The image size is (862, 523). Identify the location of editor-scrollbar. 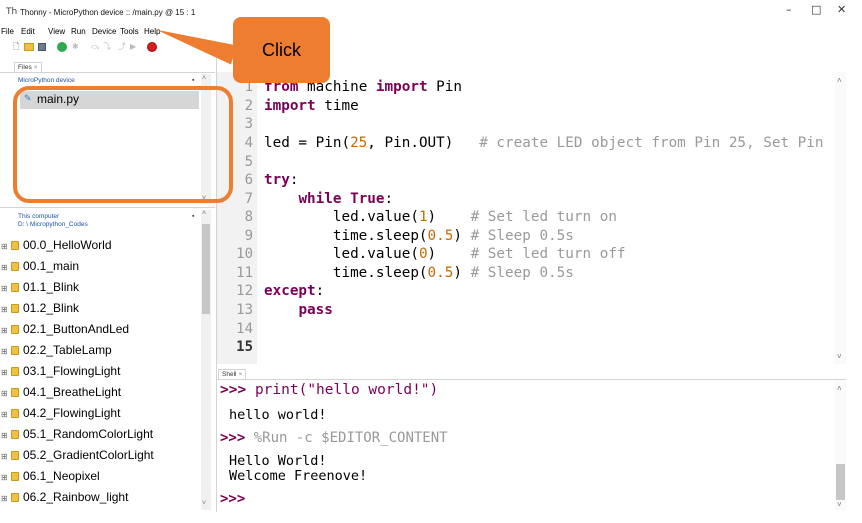
(840, 218).